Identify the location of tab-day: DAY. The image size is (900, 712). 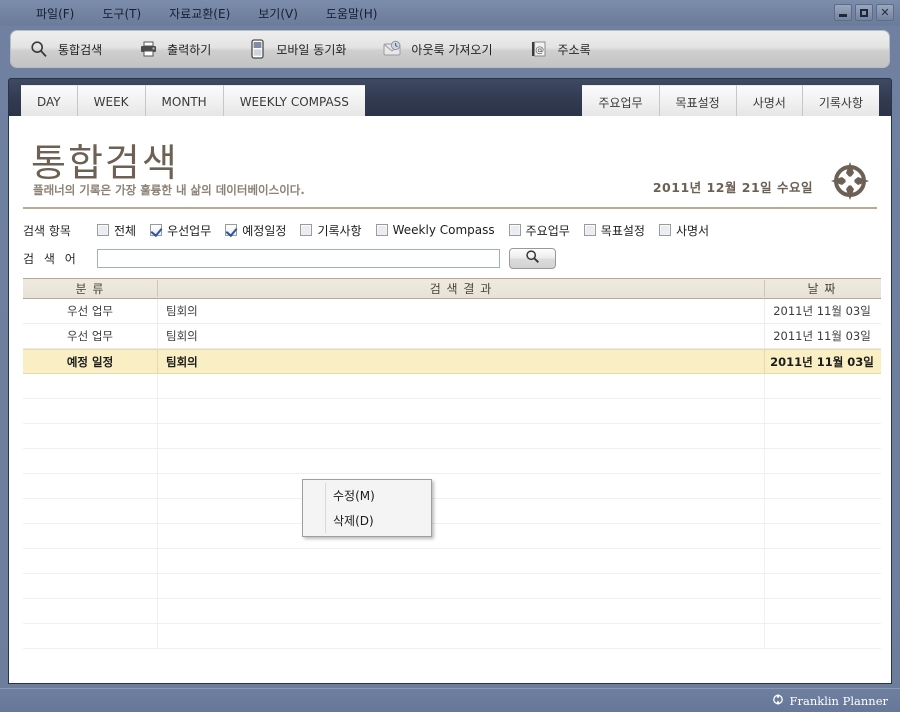
(49, 101).